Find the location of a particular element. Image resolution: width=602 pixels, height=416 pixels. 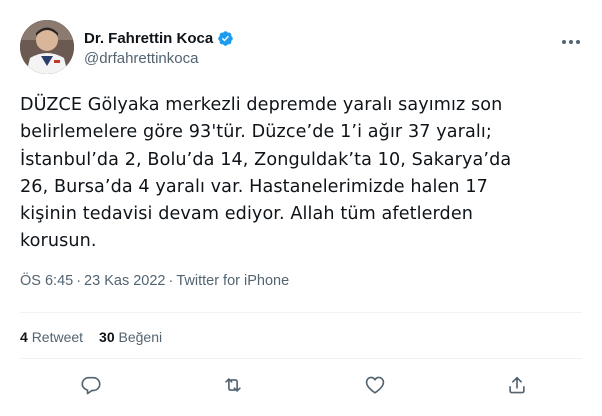

like-count: 30 is located at coordinates (107, 337).